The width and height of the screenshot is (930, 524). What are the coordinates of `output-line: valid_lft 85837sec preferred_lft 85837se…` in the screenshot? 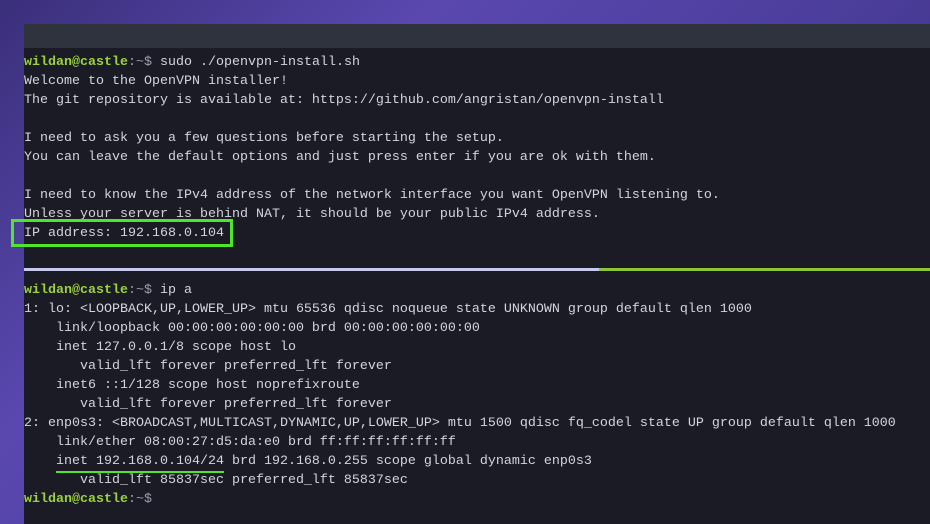 It's located at (216, 480).